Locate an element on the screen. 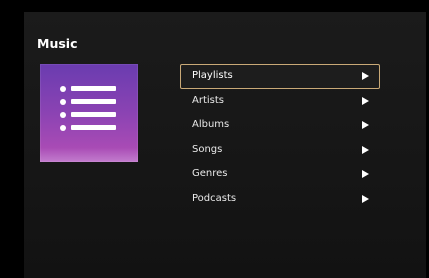 This screenshot has width=429, height=278. menu-item-playlists: Playlists is located at coordinates (280, 76).